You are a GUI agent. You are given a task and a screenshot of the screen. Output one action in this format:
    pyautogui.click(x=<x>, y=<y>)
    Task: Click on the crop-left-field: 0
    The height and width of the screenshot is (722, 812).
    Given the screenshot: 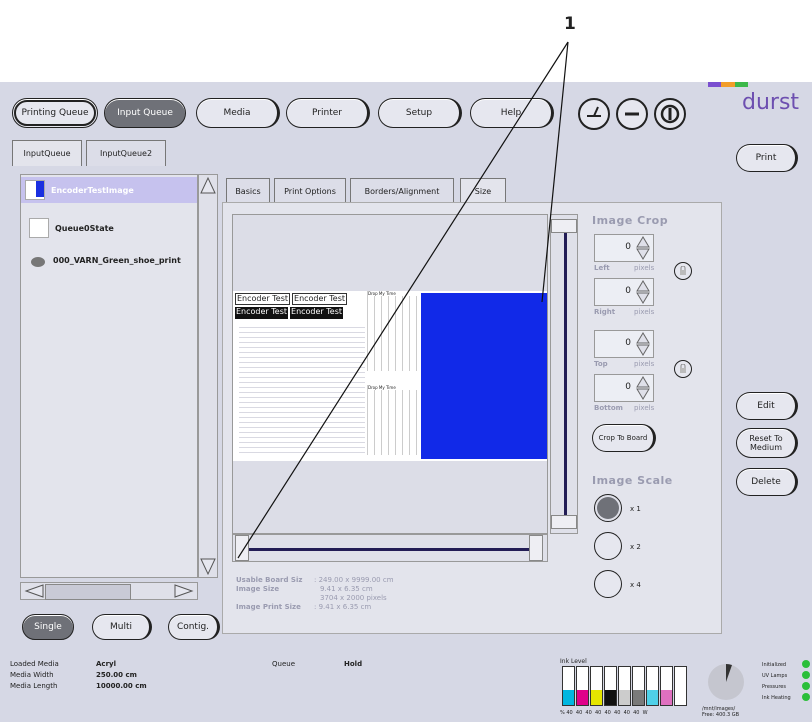 What is the action you would take?
    pyautogui.click(x=624, y=248)
    